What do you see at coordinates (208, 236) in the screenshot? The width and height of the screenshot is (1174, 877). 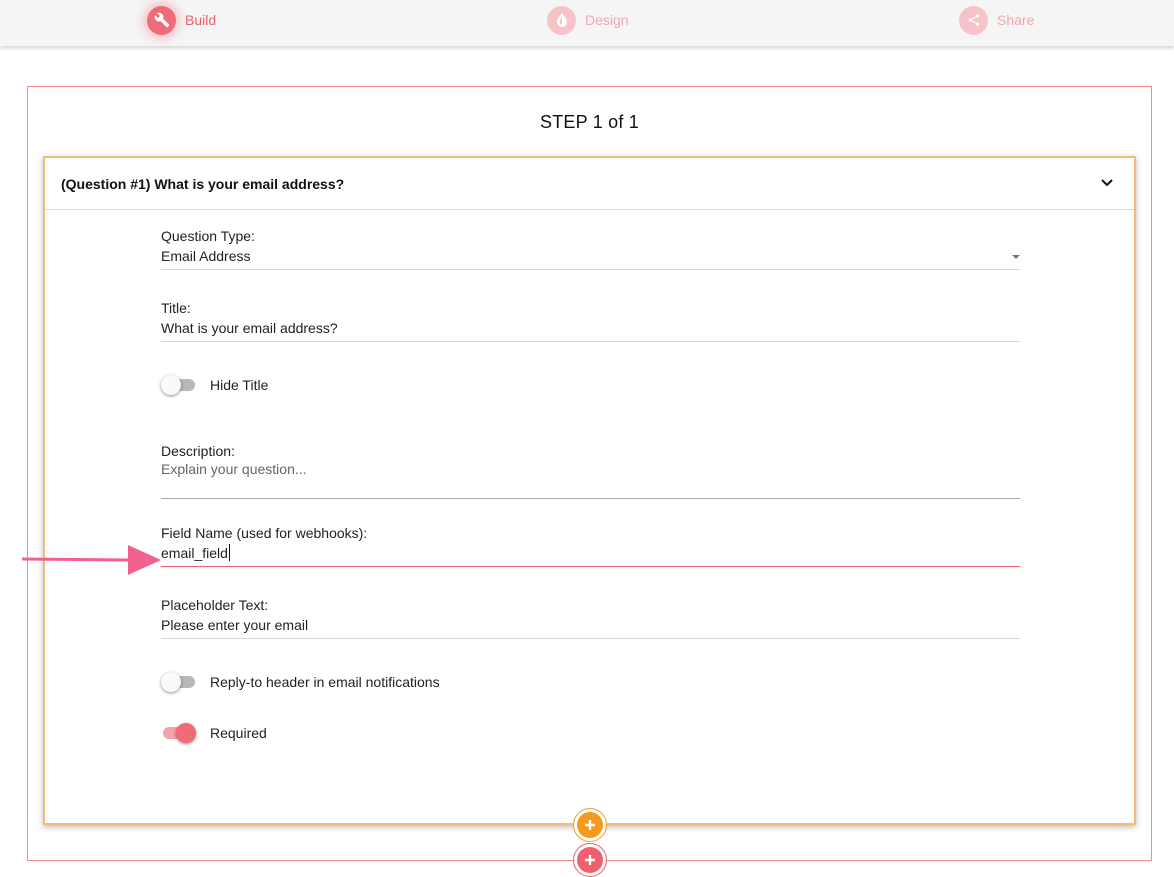 I see `question-type-label: Question Type:` at bounding box center [208, 236].